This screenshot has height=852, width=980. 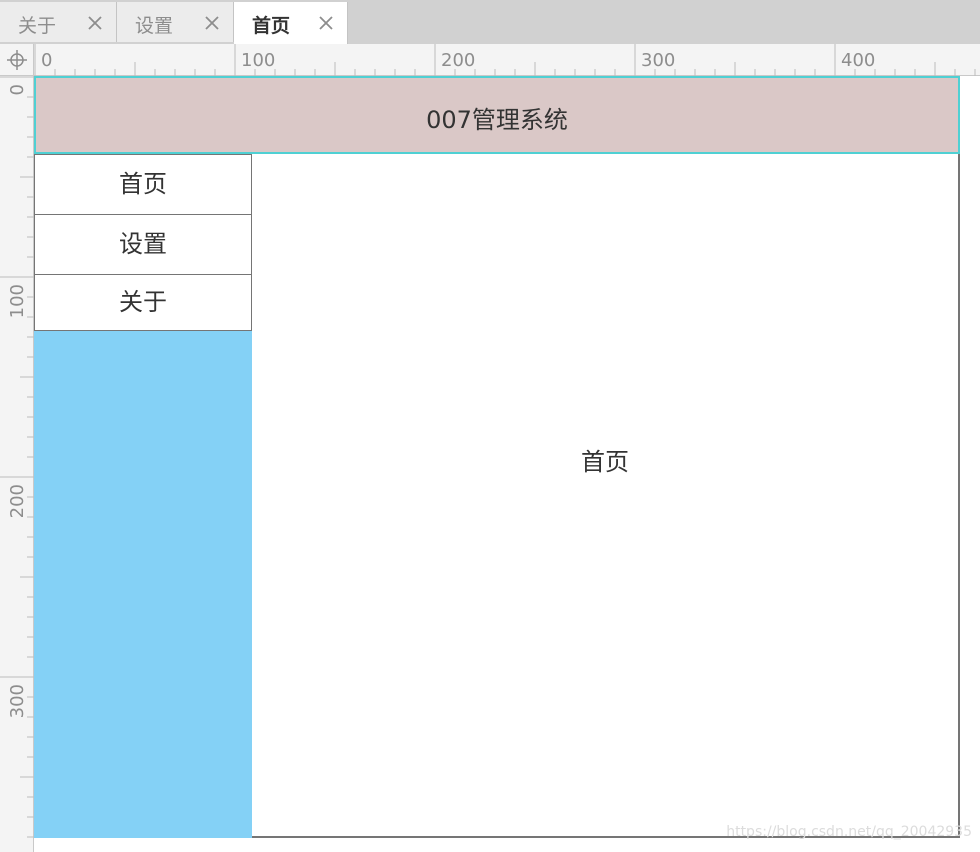 What do you see at coordinates (271, 26) in the screenshot?
I see `tab-label: 首页` at bounding box center [271, 26].